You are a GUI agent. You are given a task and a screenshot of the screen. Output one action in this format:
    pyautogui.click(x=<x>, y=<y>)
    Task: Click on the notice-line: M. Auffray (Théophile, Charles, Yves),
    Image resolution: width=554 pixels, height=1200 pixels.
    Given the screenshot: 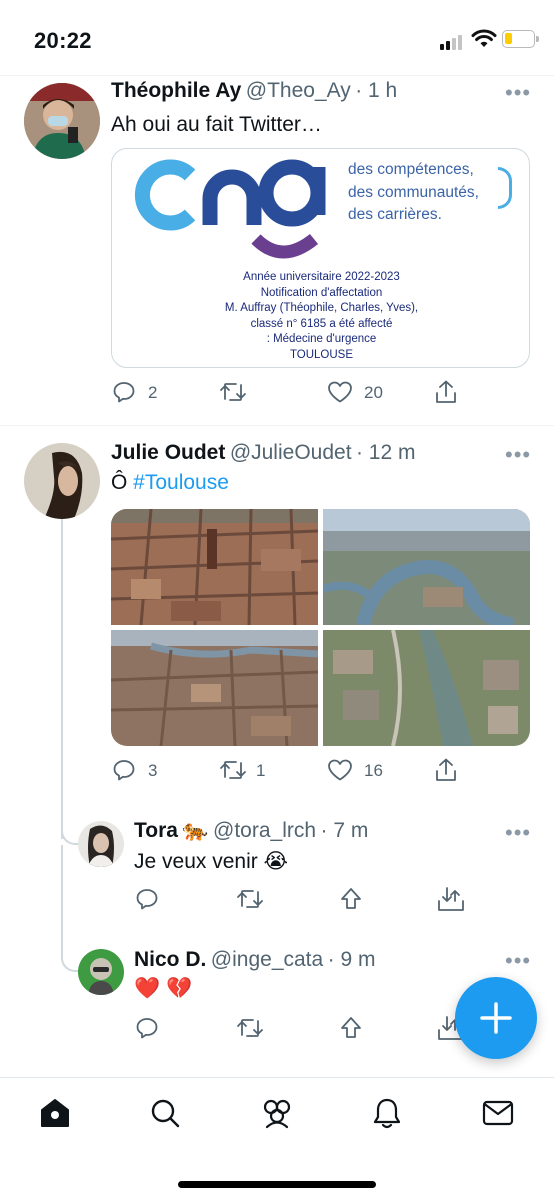 What is the action you would take?
    pyautogui.click(x=321, y=308)
    